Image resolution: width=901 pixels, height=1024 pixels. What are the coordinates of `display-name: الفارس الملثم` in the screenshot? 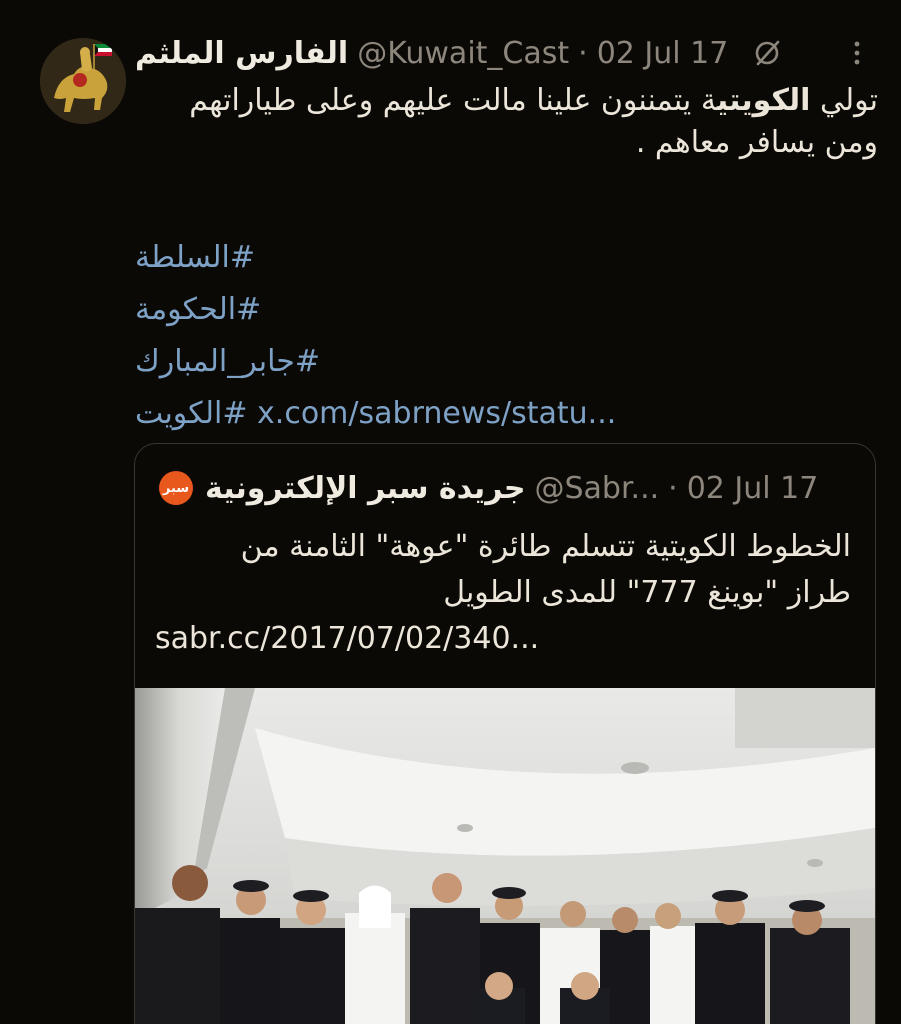 It's located at (241, 53).